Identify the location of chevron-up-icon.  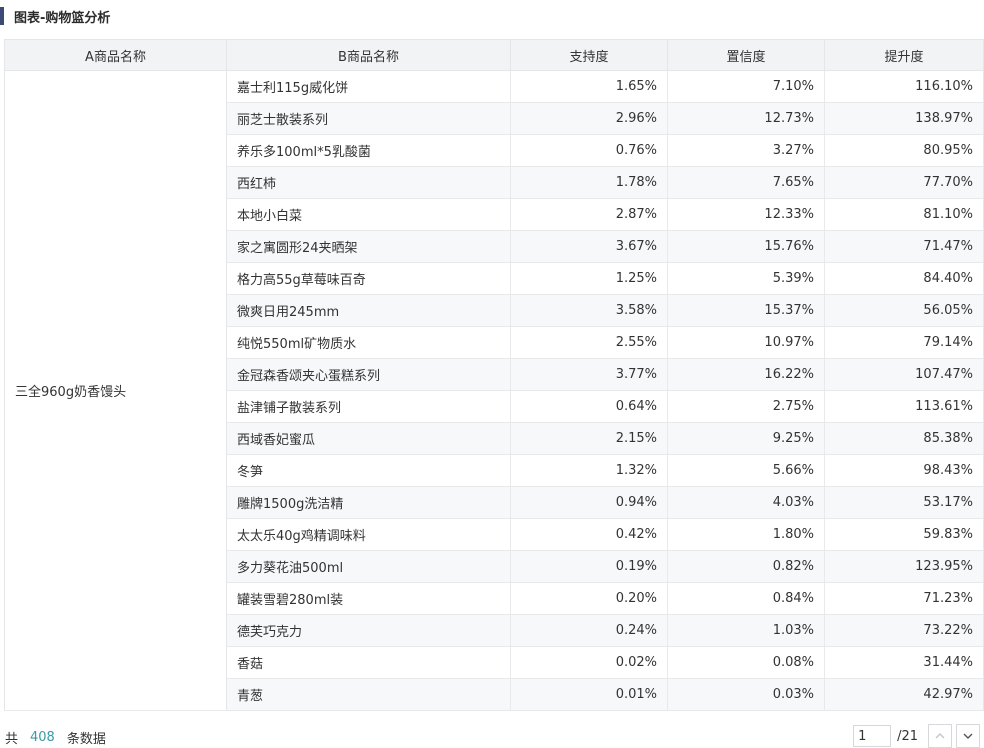
(940, 736).